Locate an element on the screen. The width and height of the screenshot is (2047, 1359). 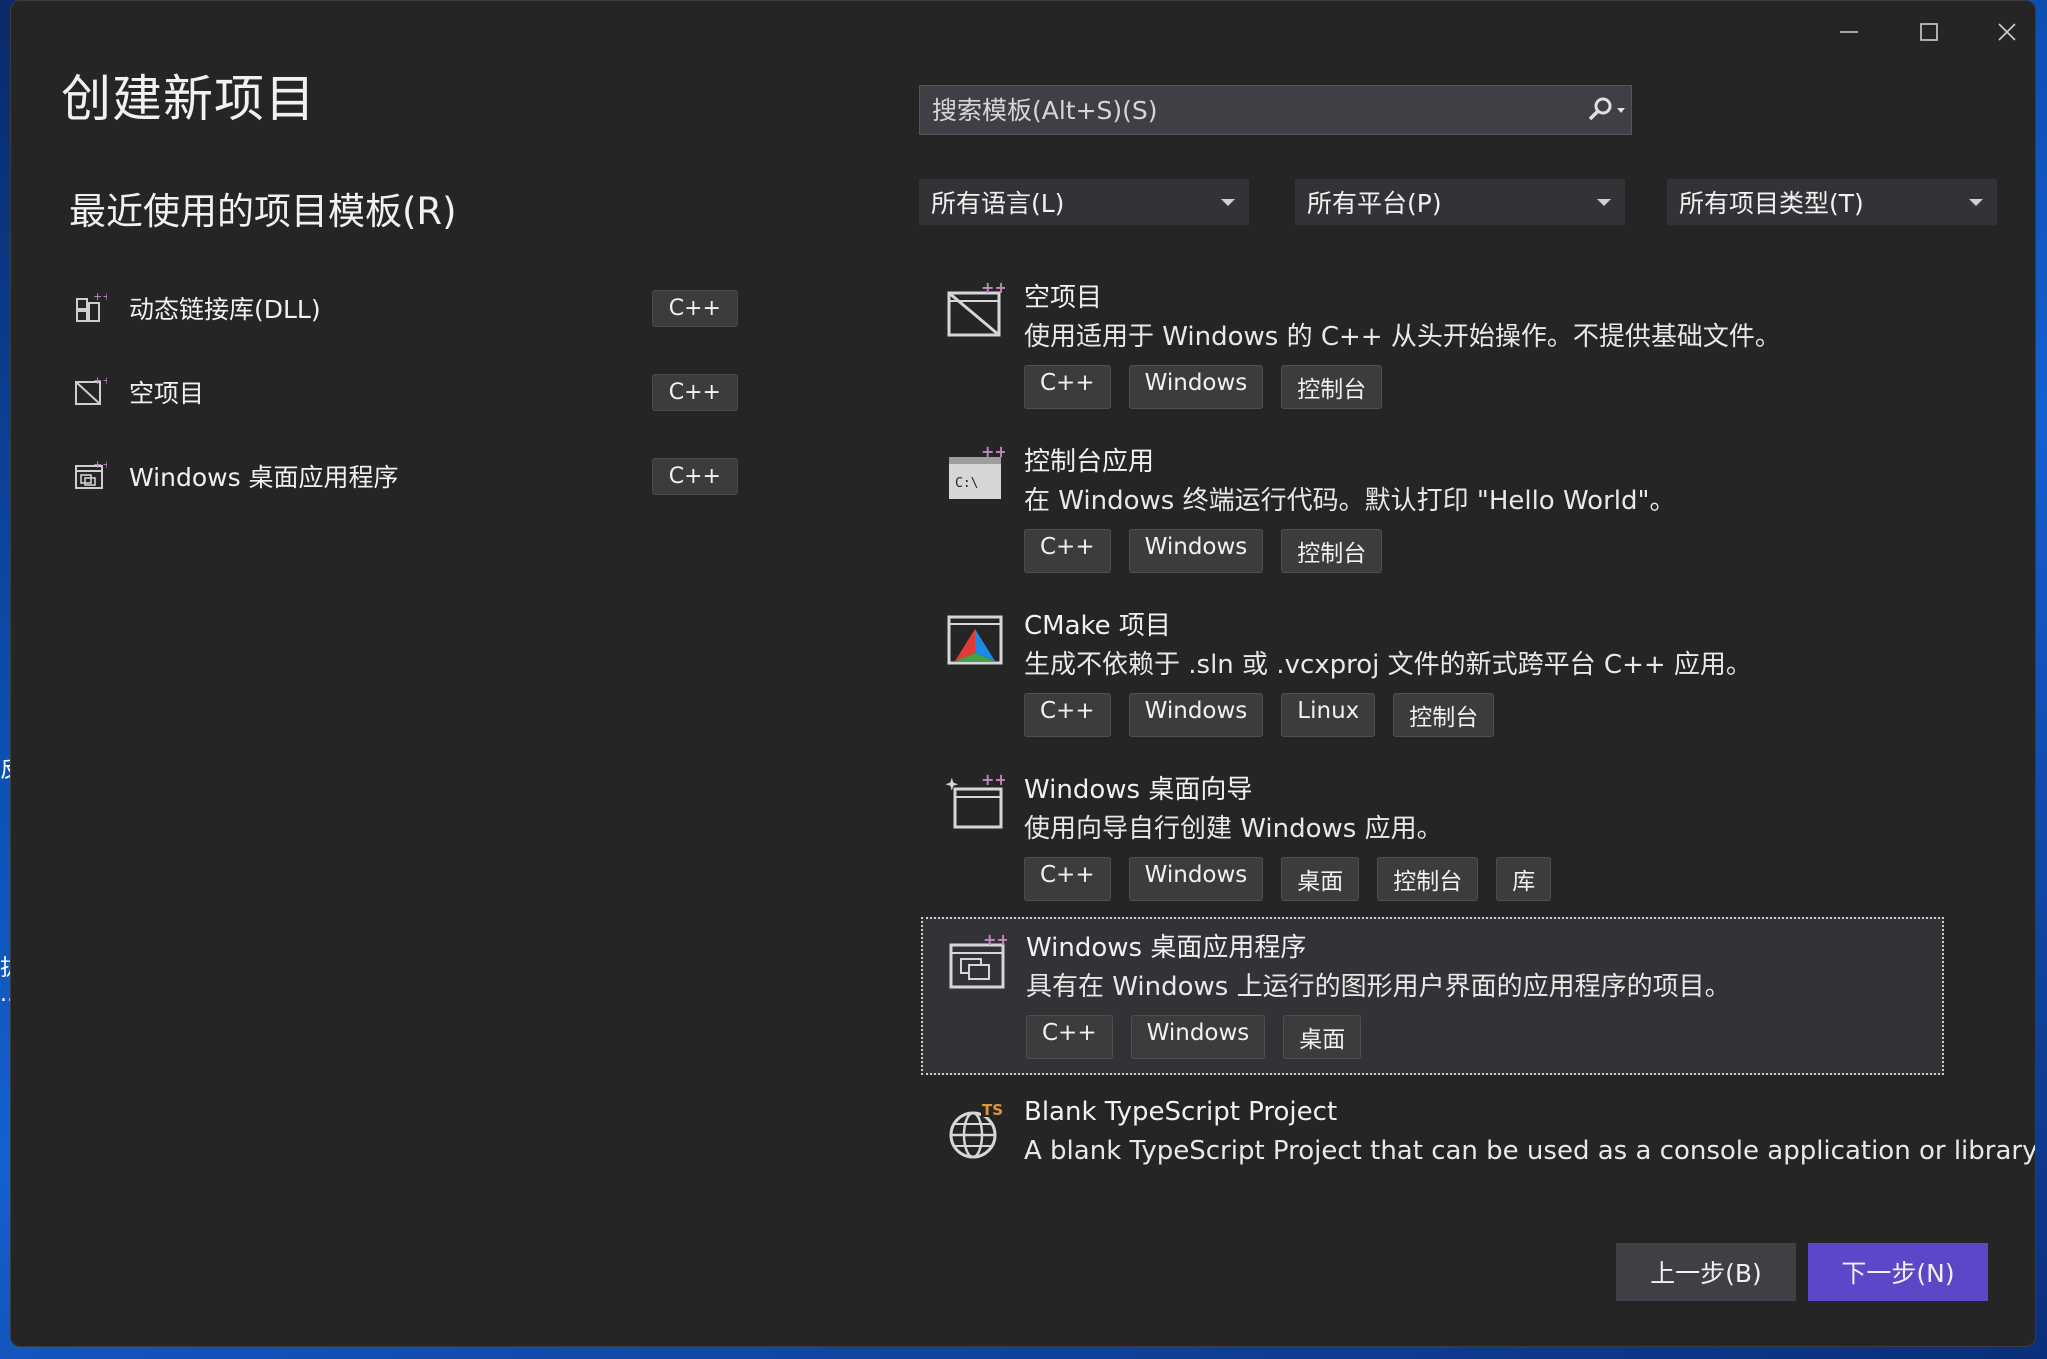
language-filter: 所有语言(L) is located at coordinates (1084, 202).